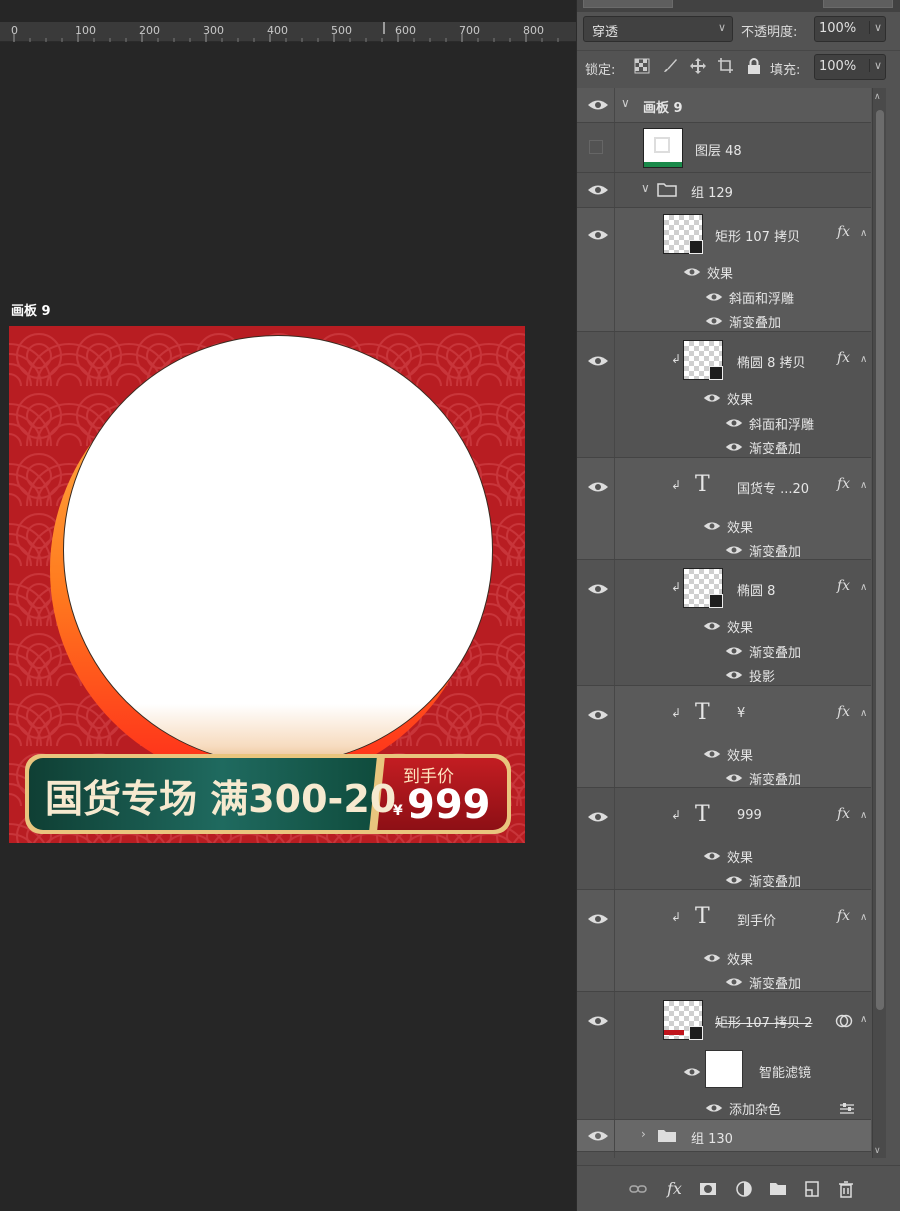 This screenshot has width=900, height=1211. What do you see at coordinates (31, 309) in the screenshot?
I see `artboard-label: 画板 9` at bounding box center [31, 309].